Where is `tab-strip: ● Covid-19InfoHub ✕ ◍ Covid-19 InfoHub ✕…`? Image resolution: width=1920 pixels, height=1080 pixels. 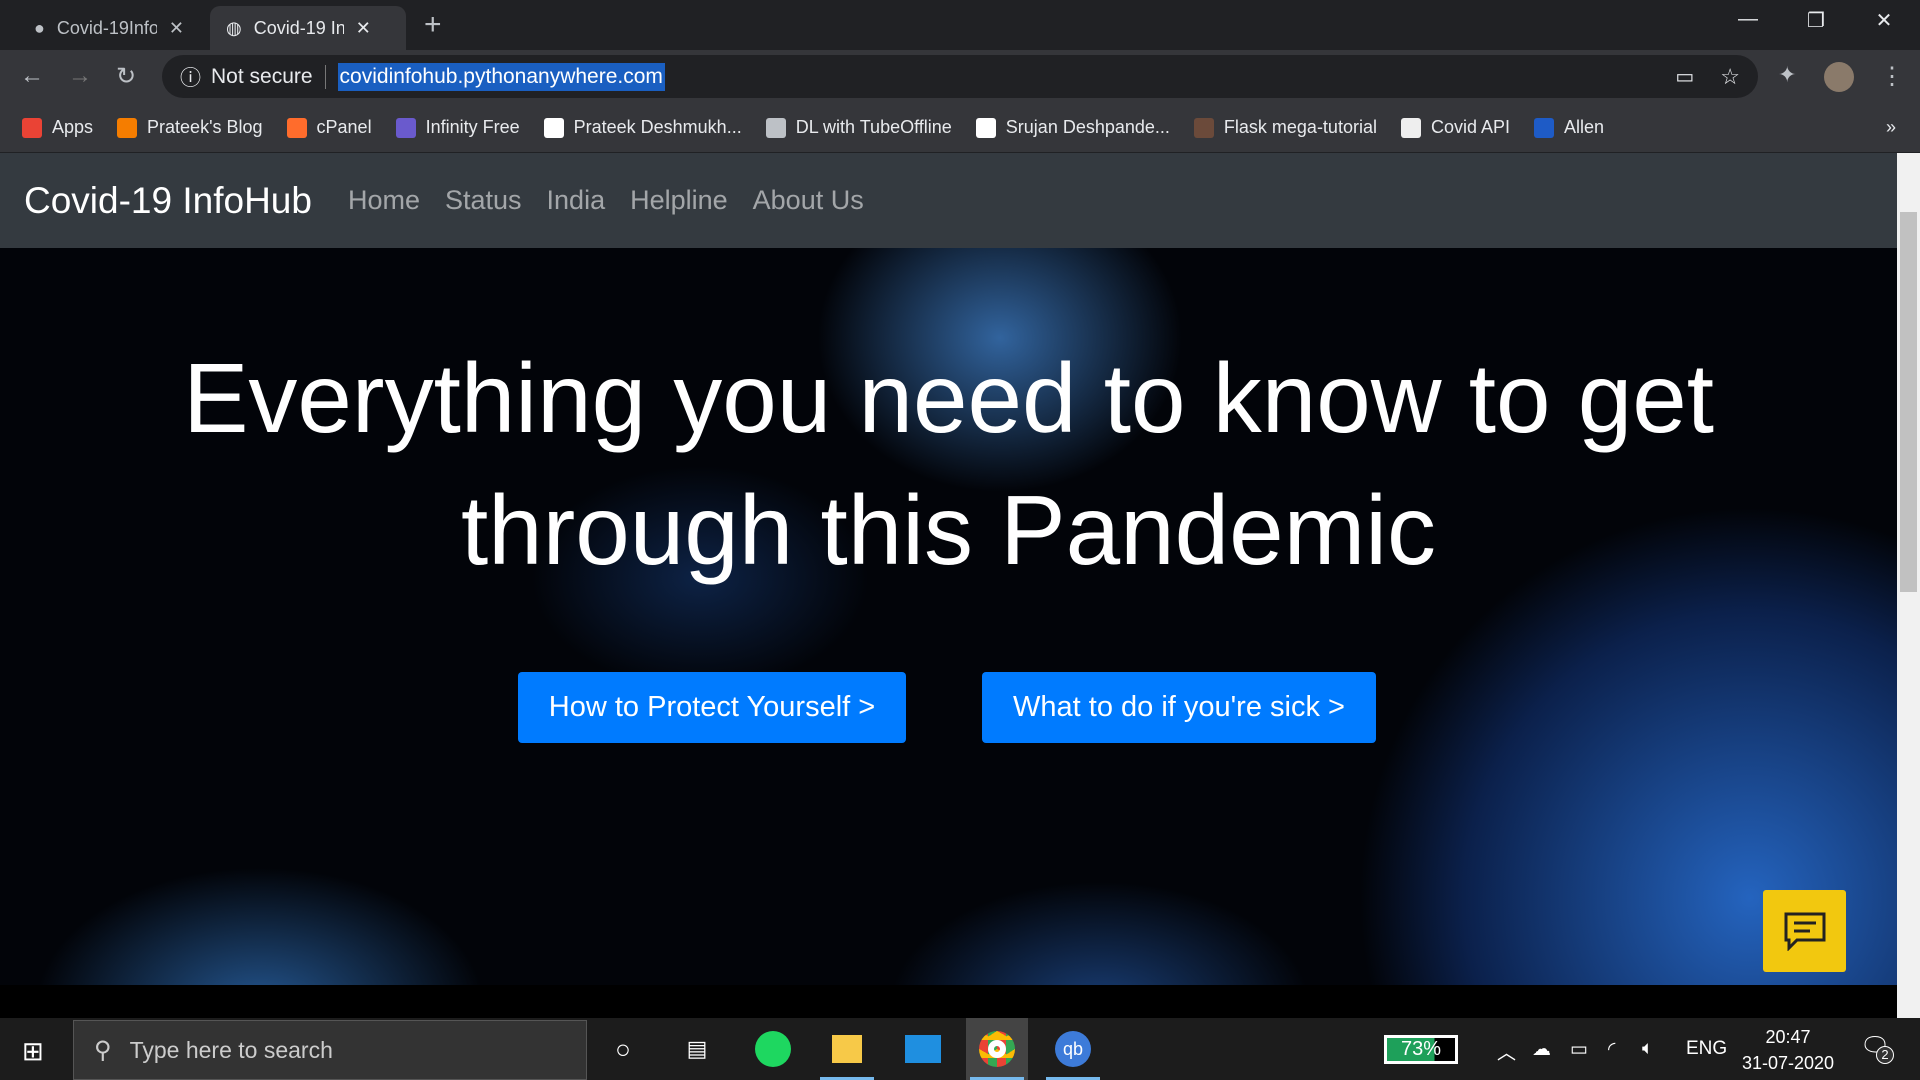 tab-strip: ● Covid-19InfoHub ✕ ◍ Covid-19 InfoHub ✕… is located at coordinates (960, 25).